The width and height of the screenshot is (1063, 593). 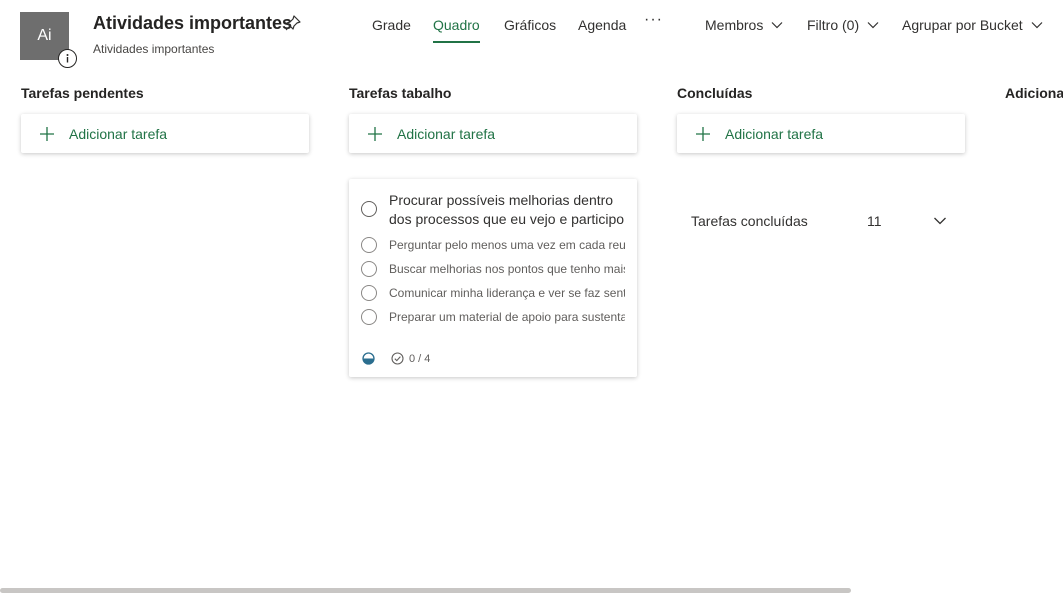 I want to click on bucket-title-pendentes: Tarefas pendentes, so click(x=82, y=93).